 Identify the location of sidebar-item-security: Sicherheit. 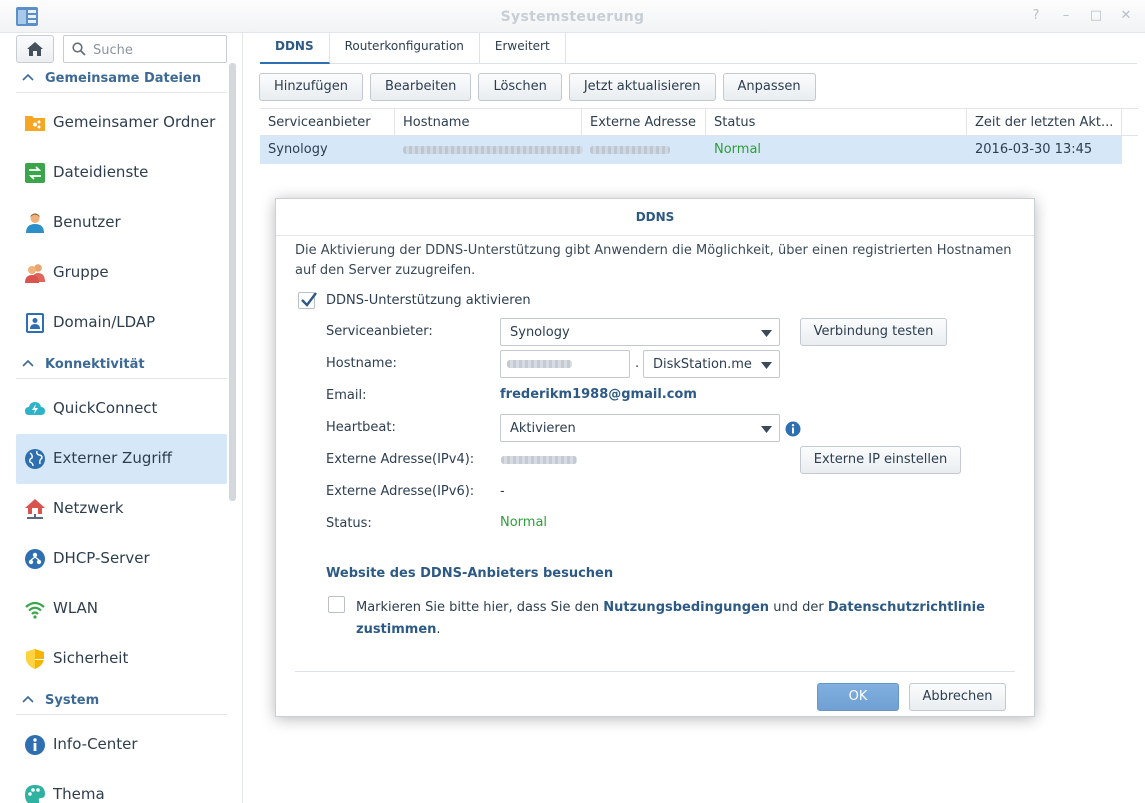
(121, 659).